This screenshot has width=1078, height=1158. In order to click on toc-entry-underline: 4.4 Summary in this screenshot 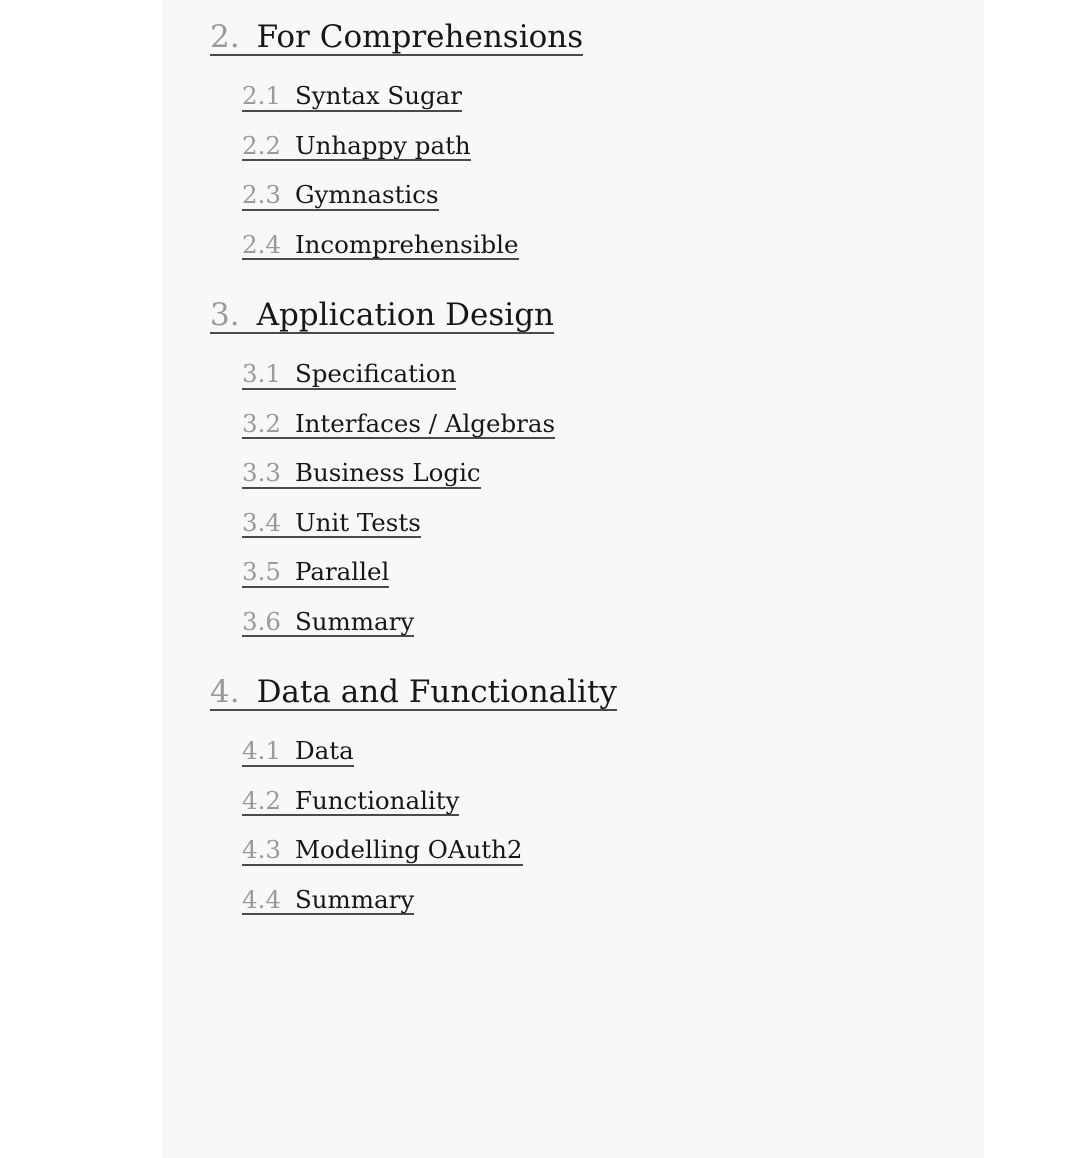, I will do `click(328, 899)`.